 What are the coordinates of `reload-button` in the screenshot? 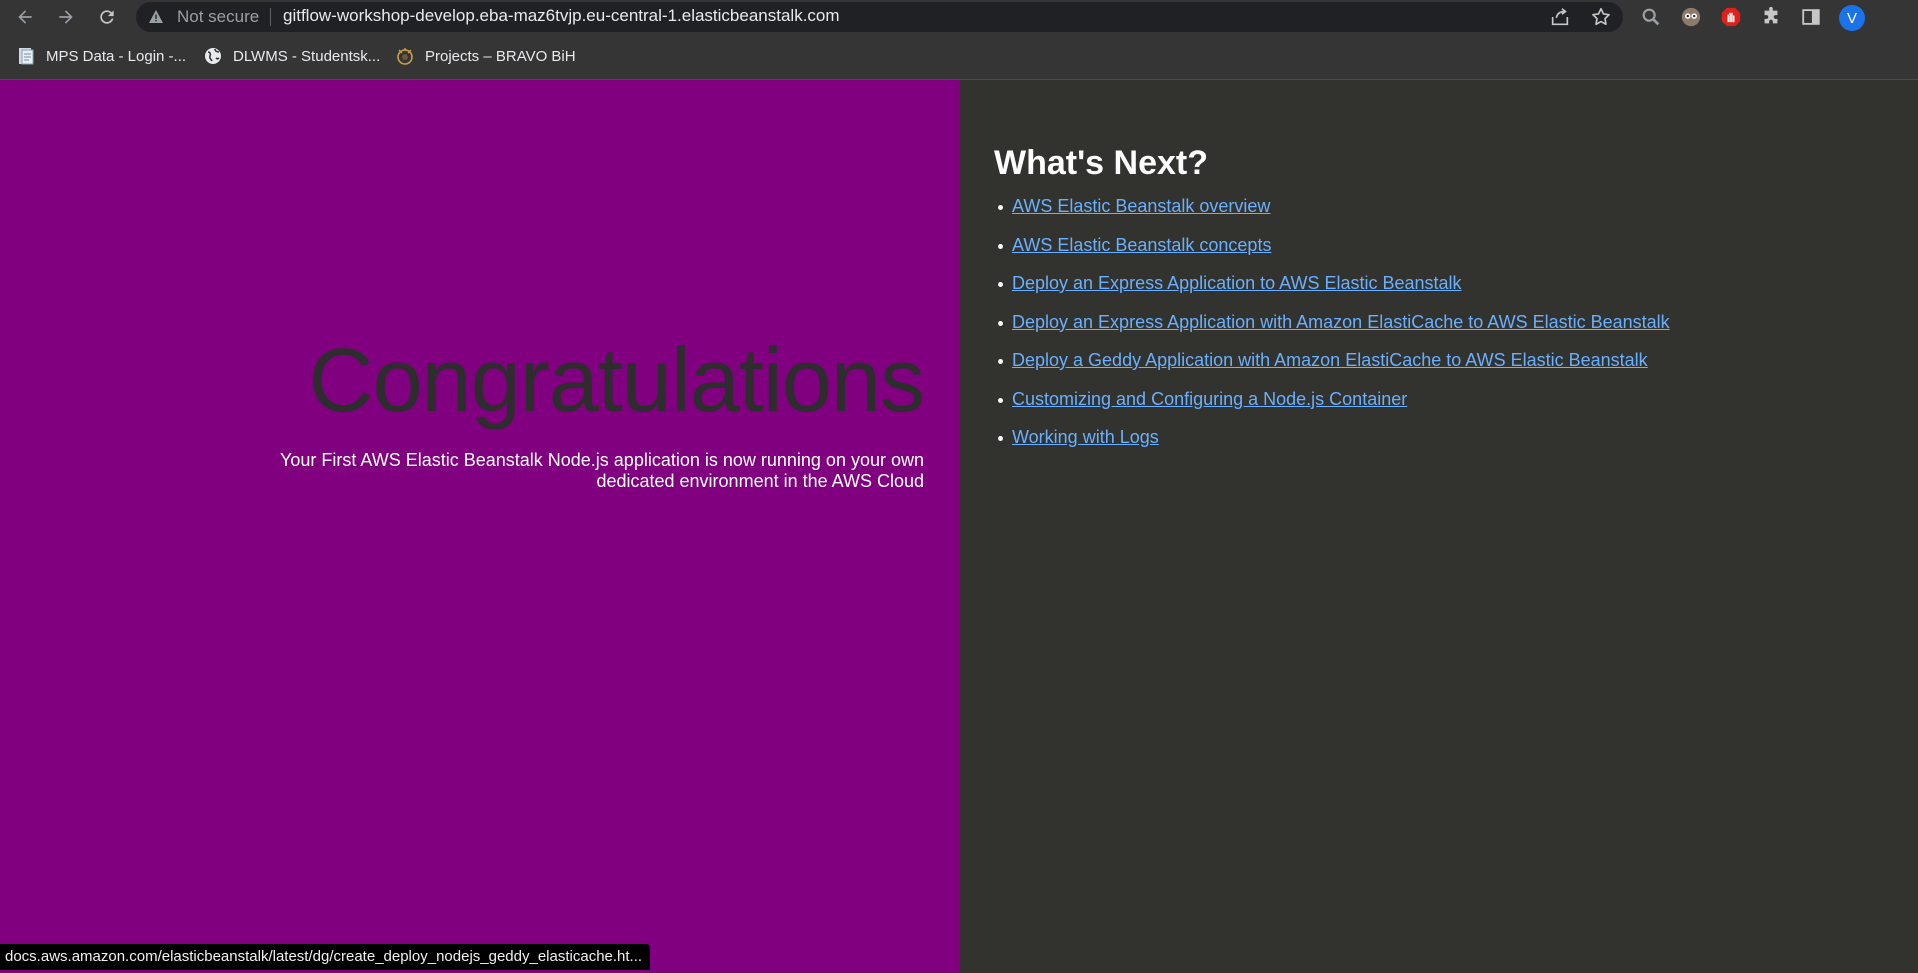 It's located at (107, 17).